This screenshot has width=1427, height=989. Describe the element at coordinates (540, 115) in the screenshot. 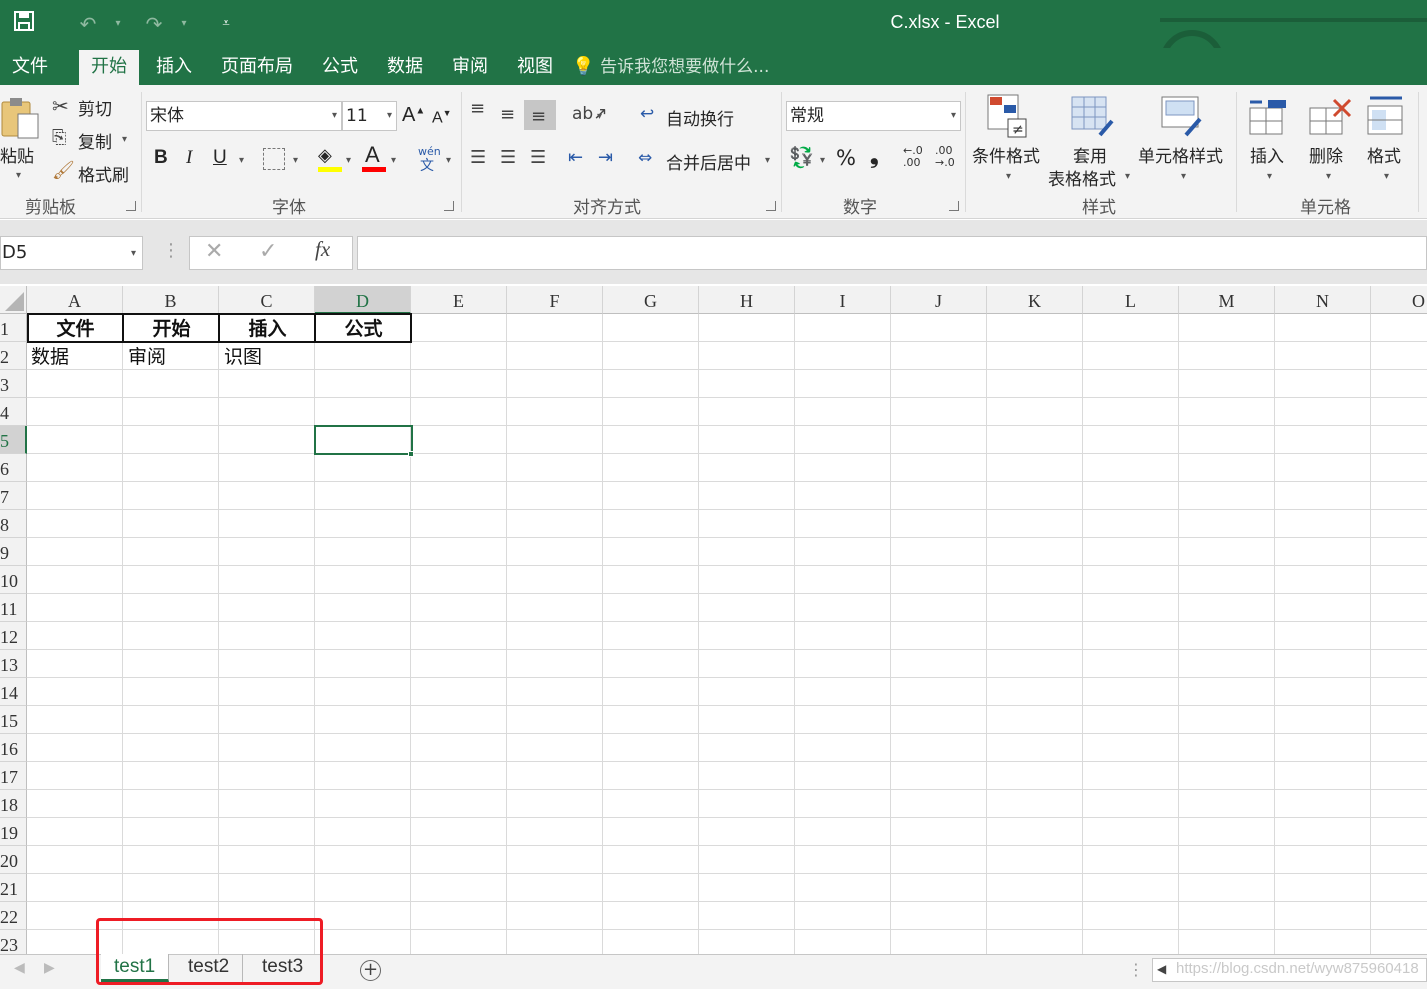

I see `align-bottom-button: ≡` at that location.